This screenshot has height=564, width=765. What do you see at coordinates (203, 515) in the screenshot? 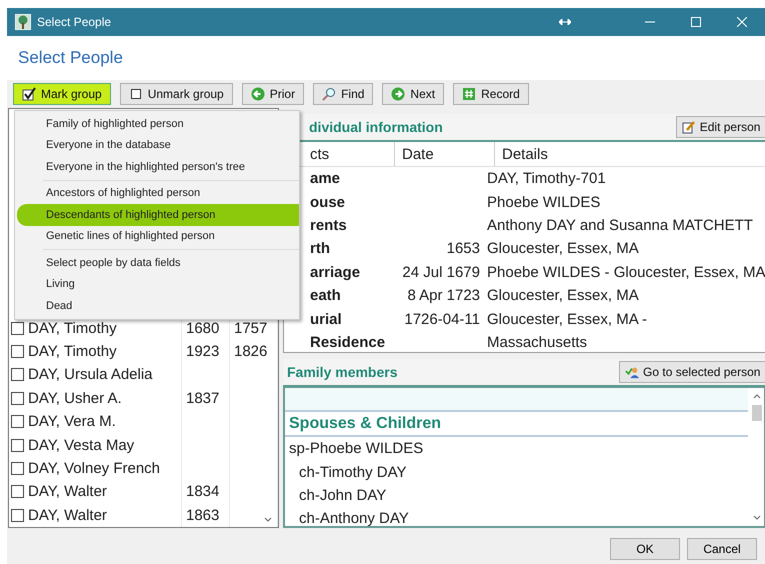
I see `birth-year: 1863` at bounding box center [203, 515].